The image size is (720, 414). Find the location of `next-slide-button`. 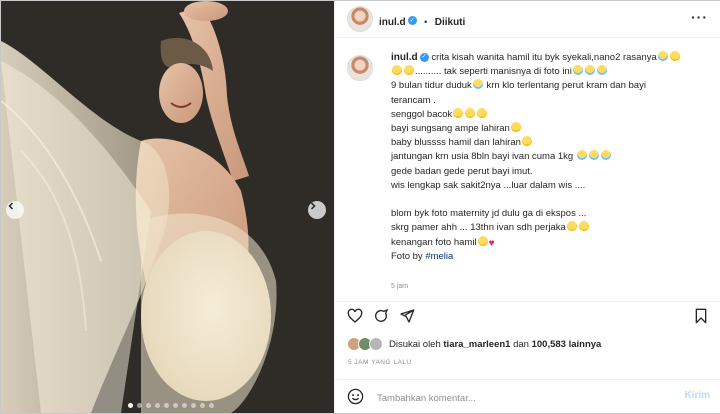

next-slide-button is located at coordinates (317, 210).